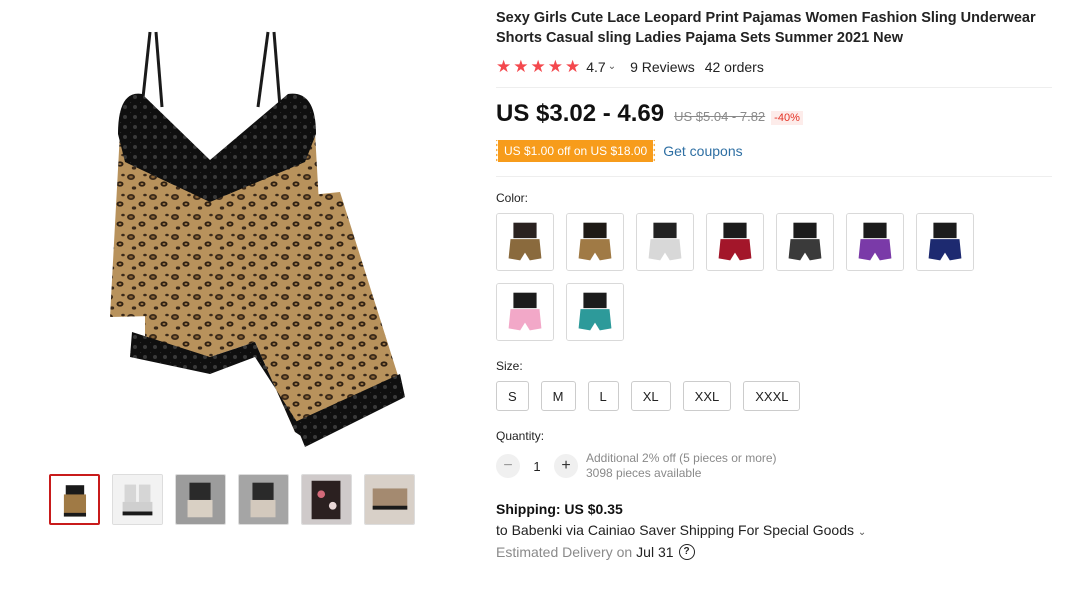 This screenshot has width=1068, height=600. What do you see at coordinates (774, 73) in the screenshot?
I see `rating-row: ★ ★ ★ ★ ★ 4.7 ⌄ 9 Reviews 42 orders` at bounding box center [774, 73].